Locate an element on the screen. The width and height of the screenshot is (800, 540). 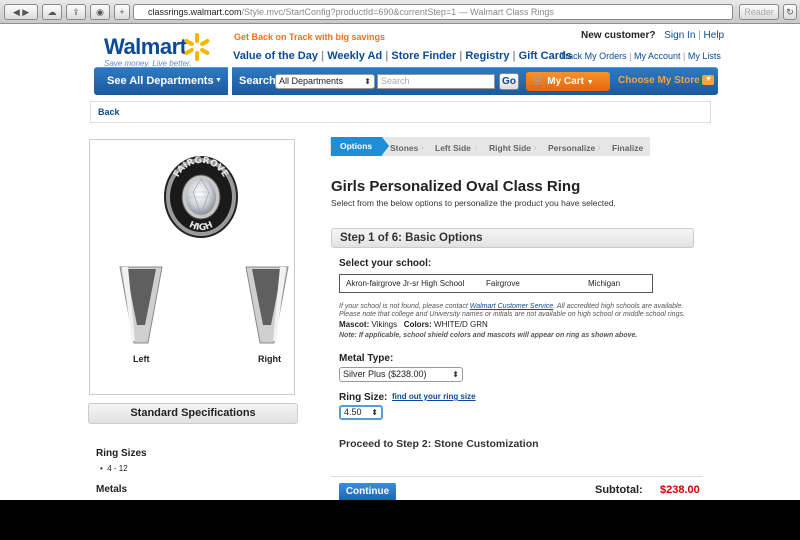
cart-label: My Cart is located at coordinates (565, 81).